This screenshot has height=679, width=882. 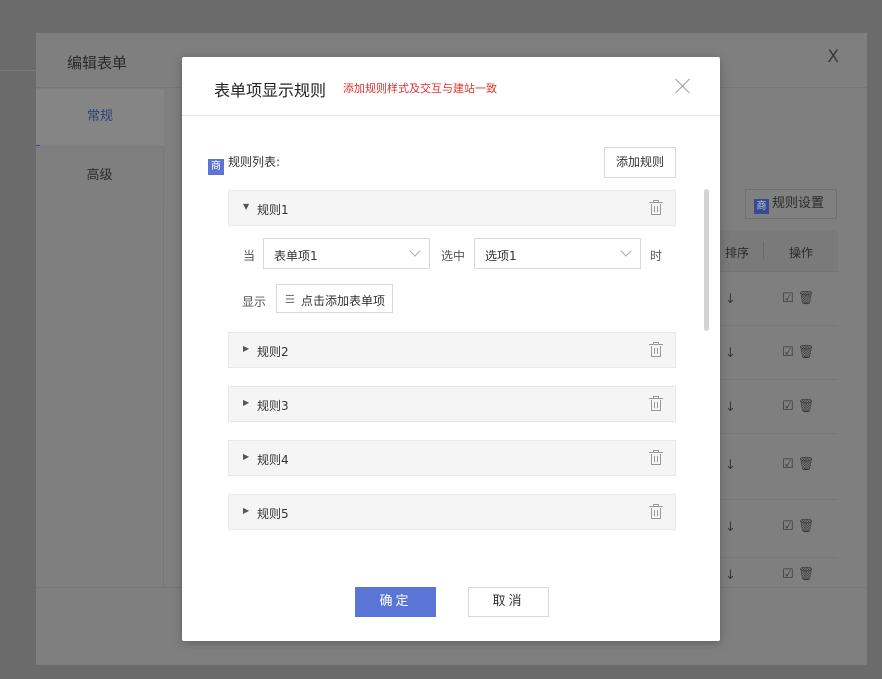 I want to click on rule-name: 规则1, so click(x=273, y=210).